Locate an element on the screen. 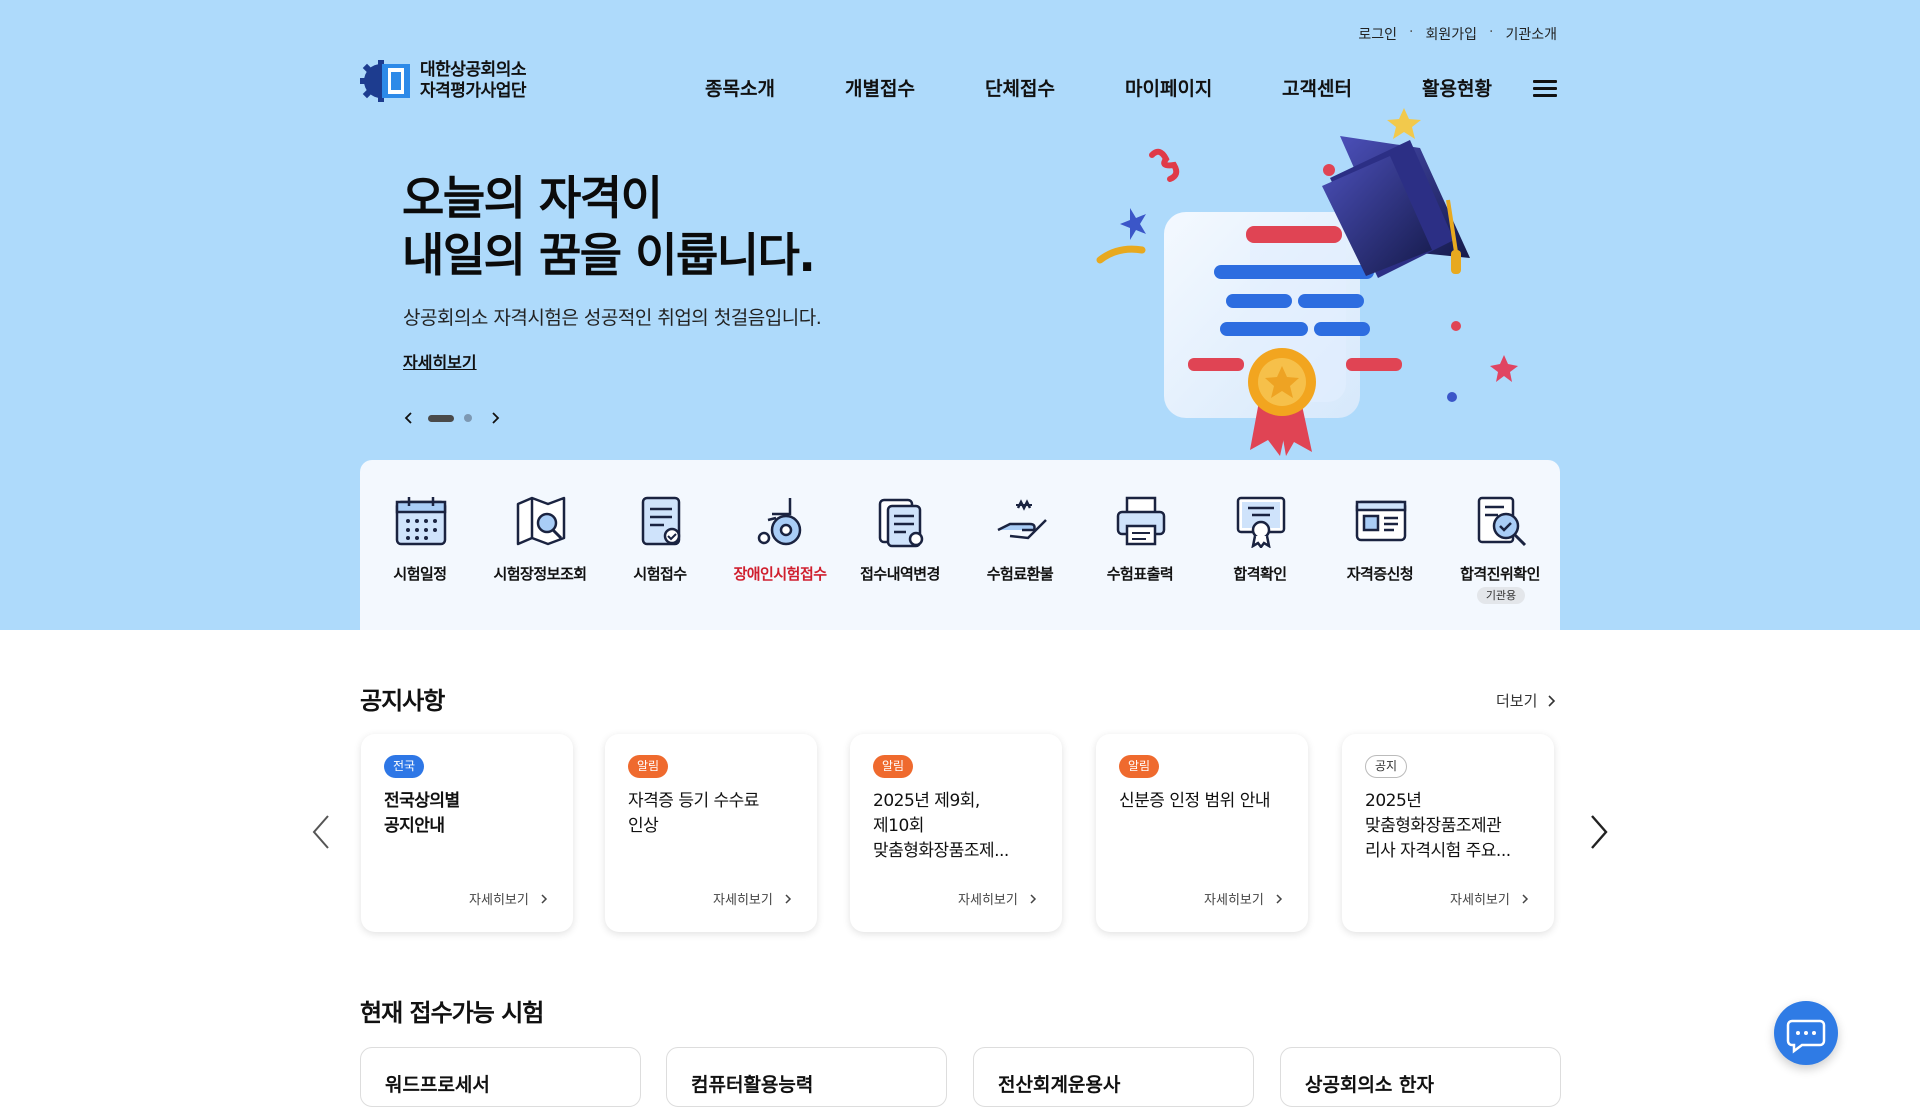 The width and height of the screenshot is (1920, 1107). exam-section-title: 현재 접수가능 시험 is located at coordinates (452, 1013).